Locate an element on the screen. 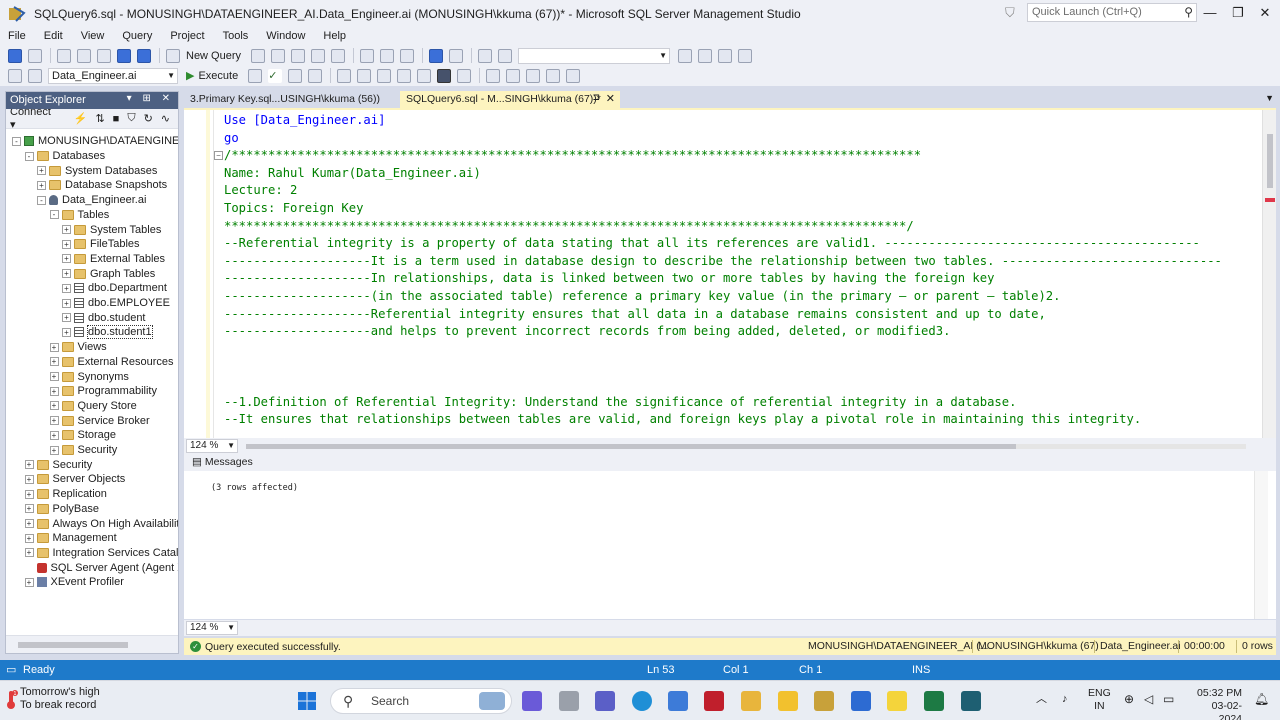  results-to-grid-icon is located at coordinates (444, 75).